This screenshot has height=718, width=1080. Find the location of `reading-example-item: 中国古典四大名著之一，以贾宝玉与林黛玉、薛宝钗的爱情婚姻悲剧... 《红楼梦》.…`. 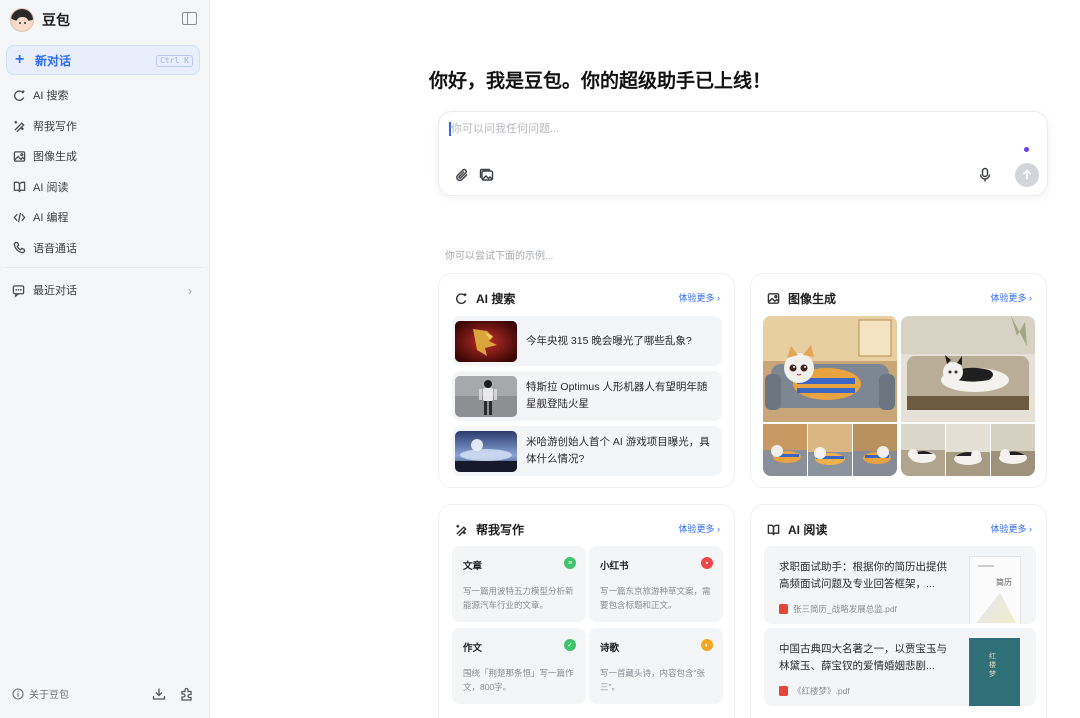

reading-example-item: 中国古典四大名著之一，以贾宝玉与林黛玉、薛宝钗的爱情婚姻悲剧... 《红楼梦》.… is located at coordinates (900, 667).